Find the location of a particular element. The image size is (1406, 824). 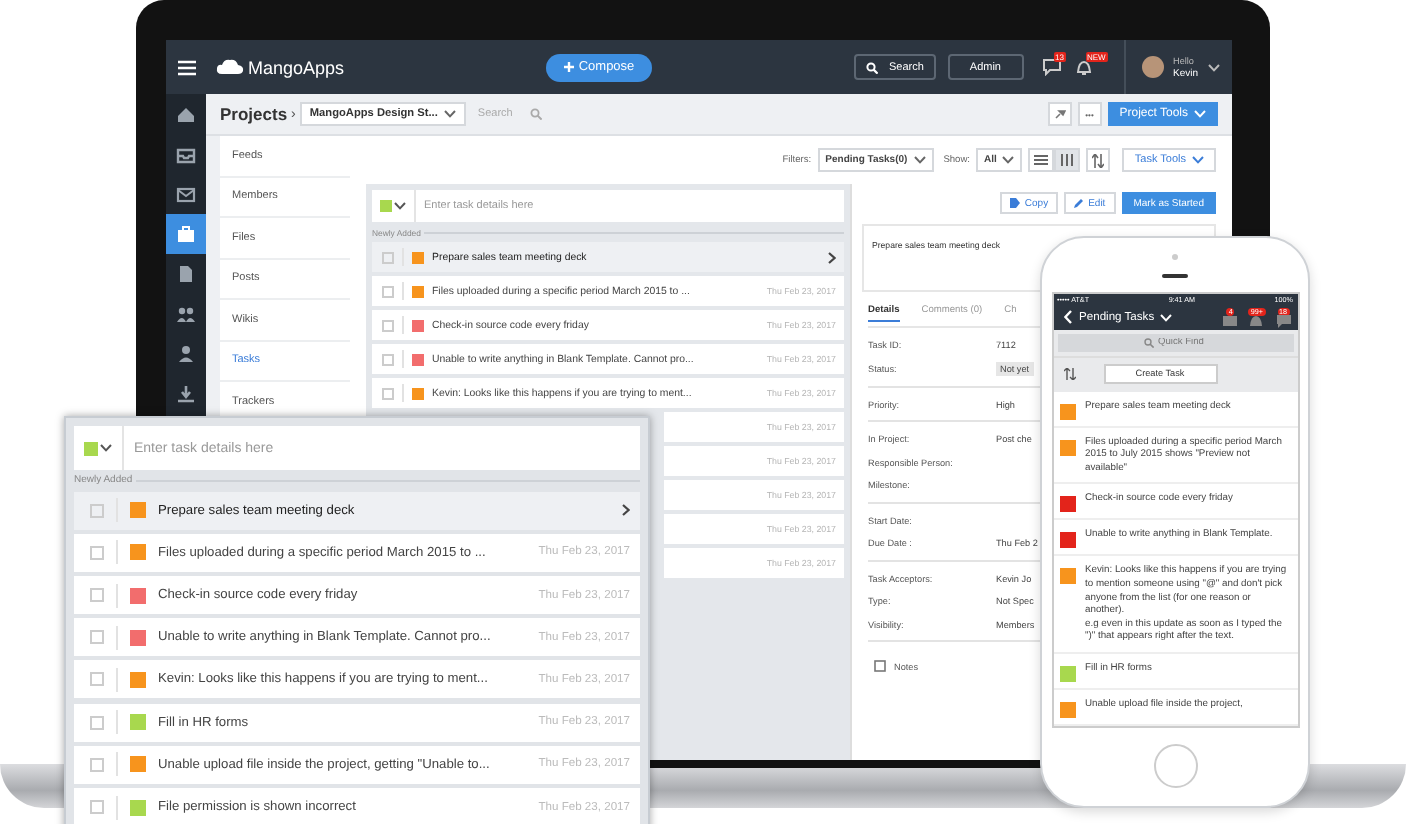

inbox-icon is located at coordinates (186, 154).